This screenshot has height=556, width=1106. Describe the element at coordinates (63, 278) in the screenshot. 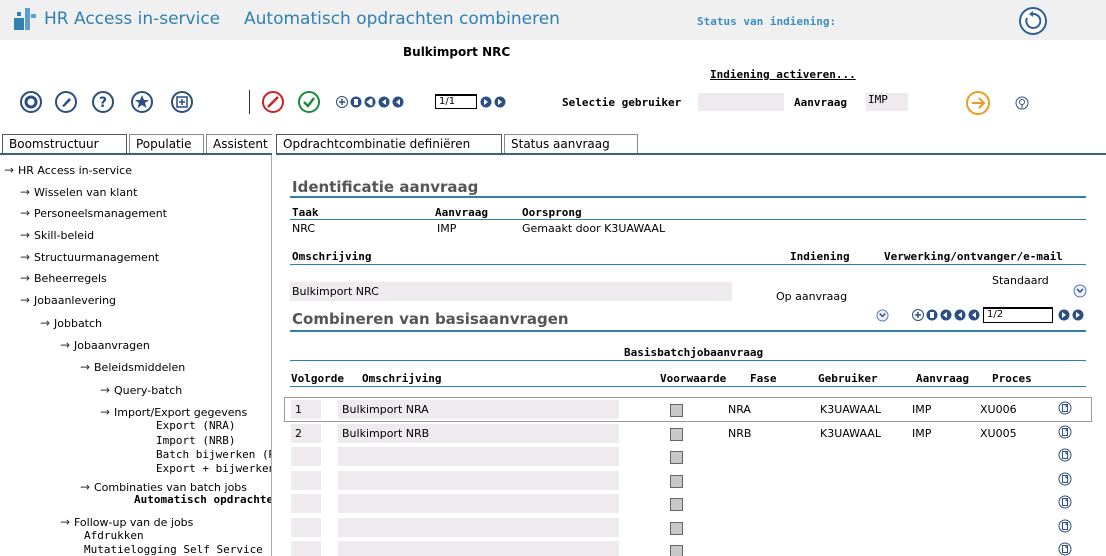

I see `tree-node: → Beheerregels` at that location.